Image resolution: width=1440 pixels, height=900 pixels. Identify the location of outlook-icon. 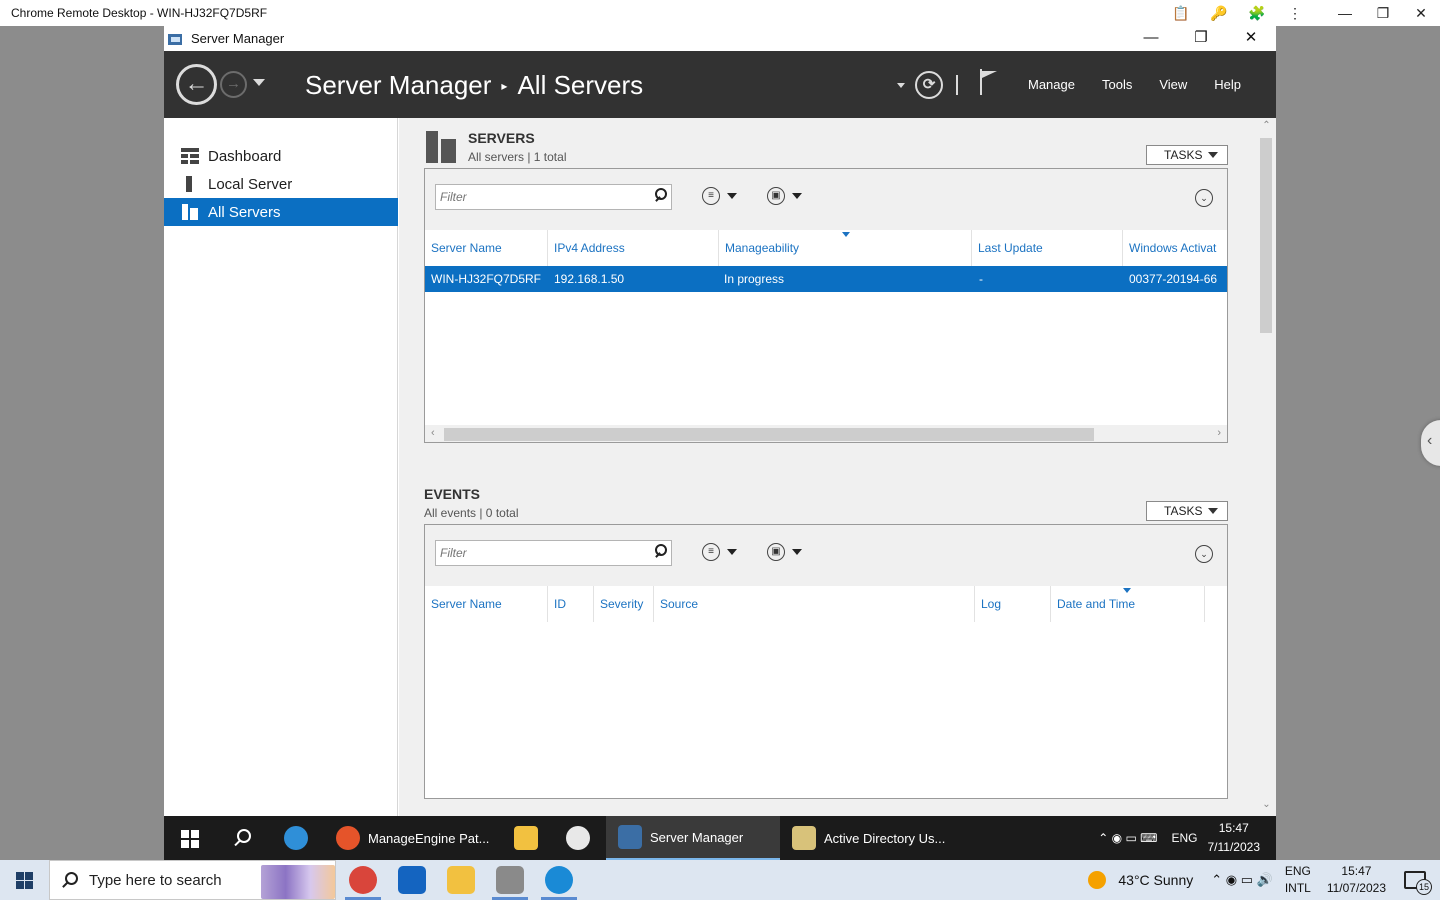
(412, 880).